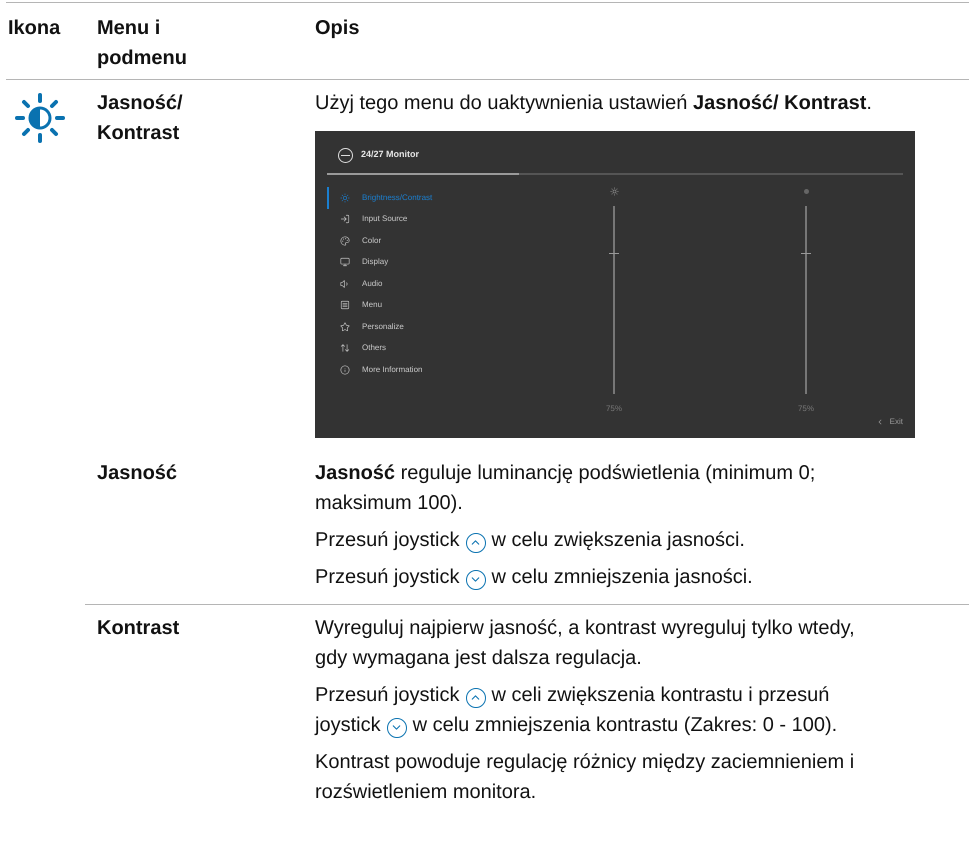 The image size is (969, 846). I want to click on menu-name: Jasność, so click(137, 473).